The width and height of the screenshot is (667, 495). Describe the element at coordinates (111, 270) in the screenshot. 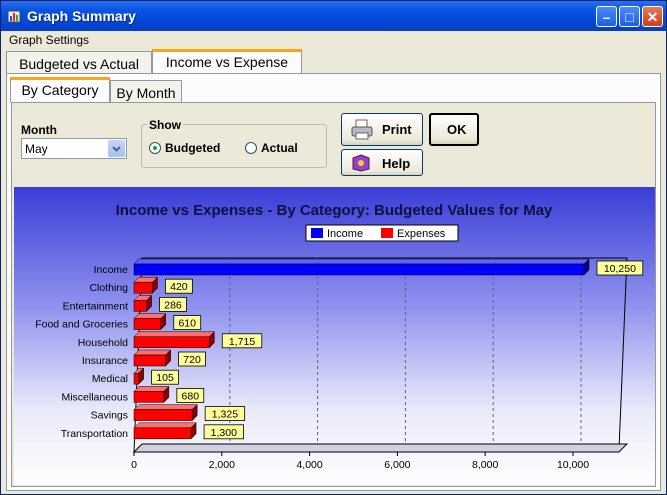

I see `category-label: Income` at that location.